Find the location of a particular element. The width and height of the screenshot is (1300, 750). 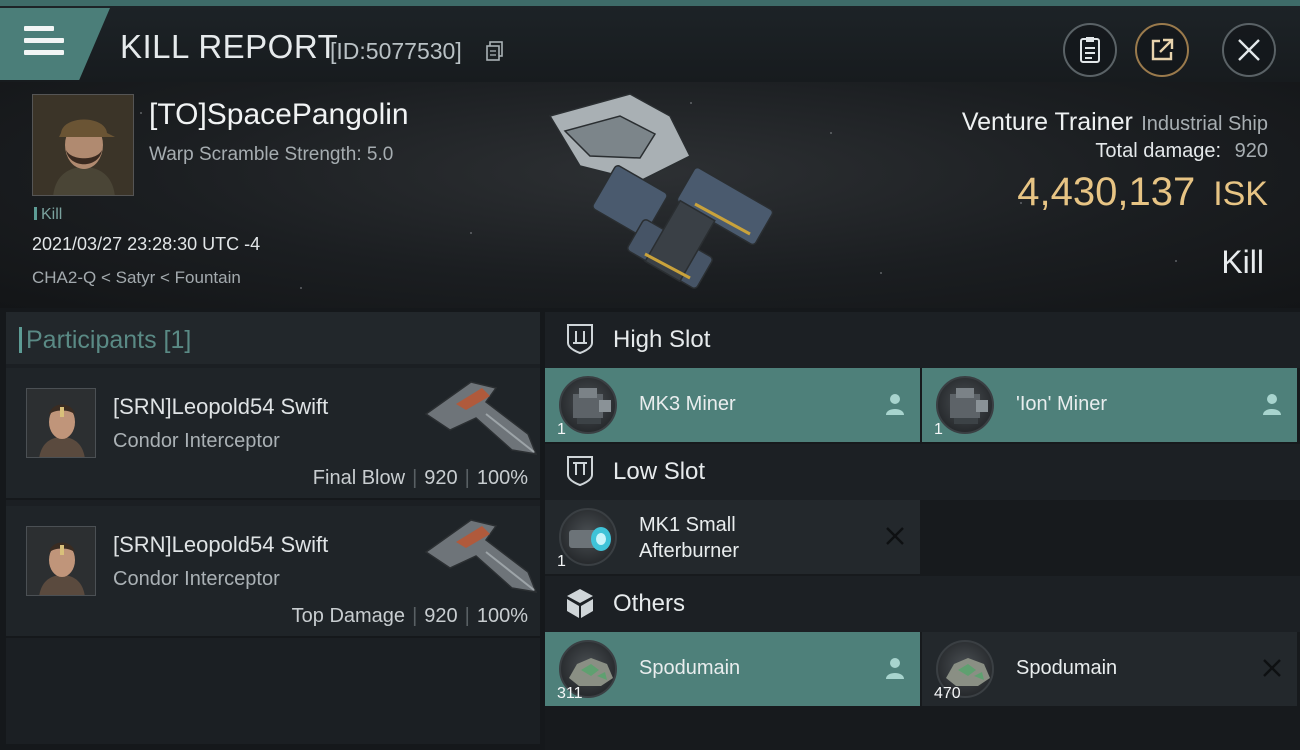

participants-title: Participants [1] is located at coordinates (105, 340).